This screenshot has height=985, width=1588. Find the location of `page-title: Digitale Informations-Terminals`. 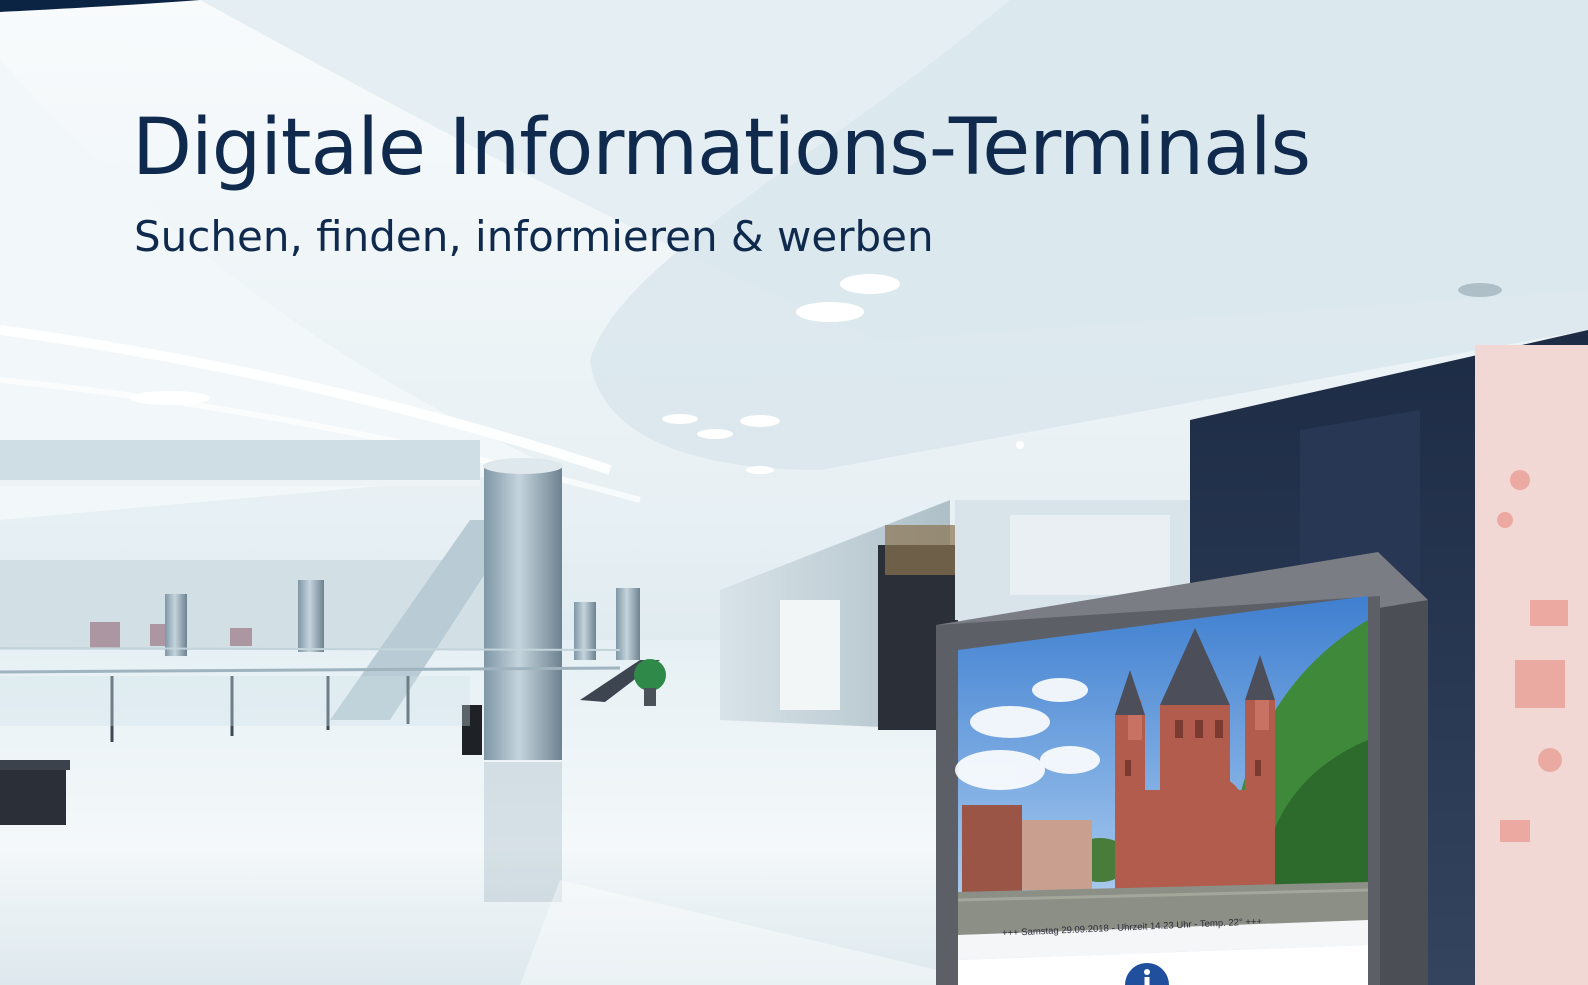

page-title: Digitale Informations-Terminals is located at coordinates (721, 148).